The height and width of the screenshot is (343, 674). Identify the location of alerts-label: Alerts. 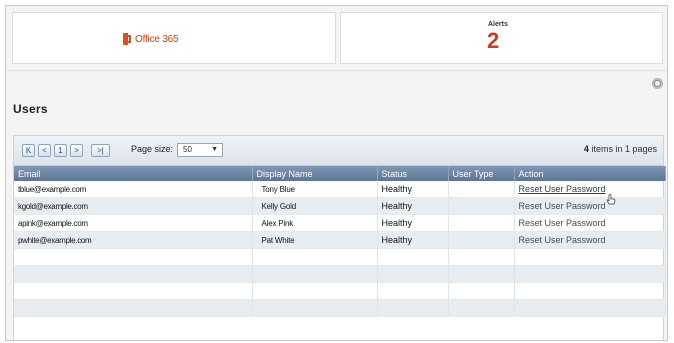
(498, 24).